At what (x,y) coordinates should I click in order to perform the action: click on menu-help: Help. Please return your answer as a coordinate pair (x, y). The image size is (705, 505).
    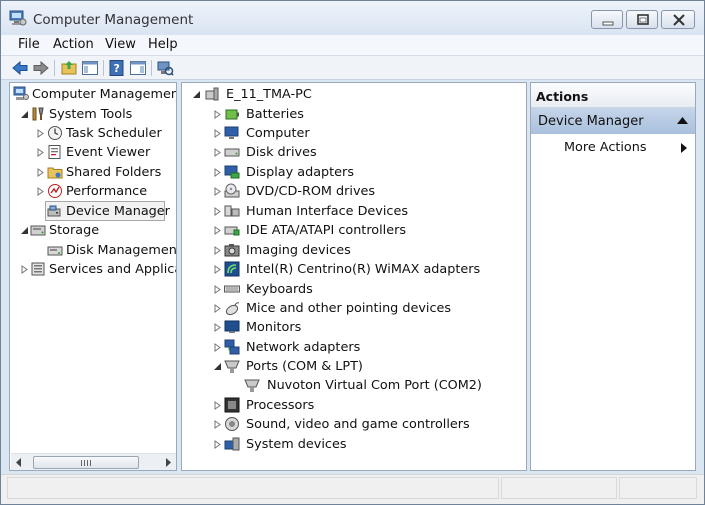
    Looking at the image, I should click on (163, 44).